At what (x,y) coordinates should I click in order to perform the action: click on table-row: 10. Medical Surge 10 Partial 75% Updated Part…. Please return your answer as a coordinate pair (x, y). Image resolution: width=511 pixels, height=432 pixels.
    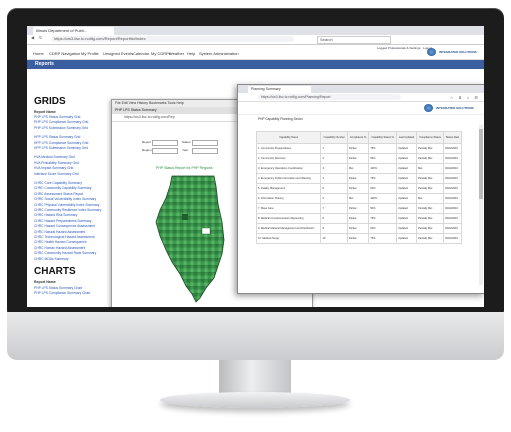
    Looking at the image, I should click on (359, 238).